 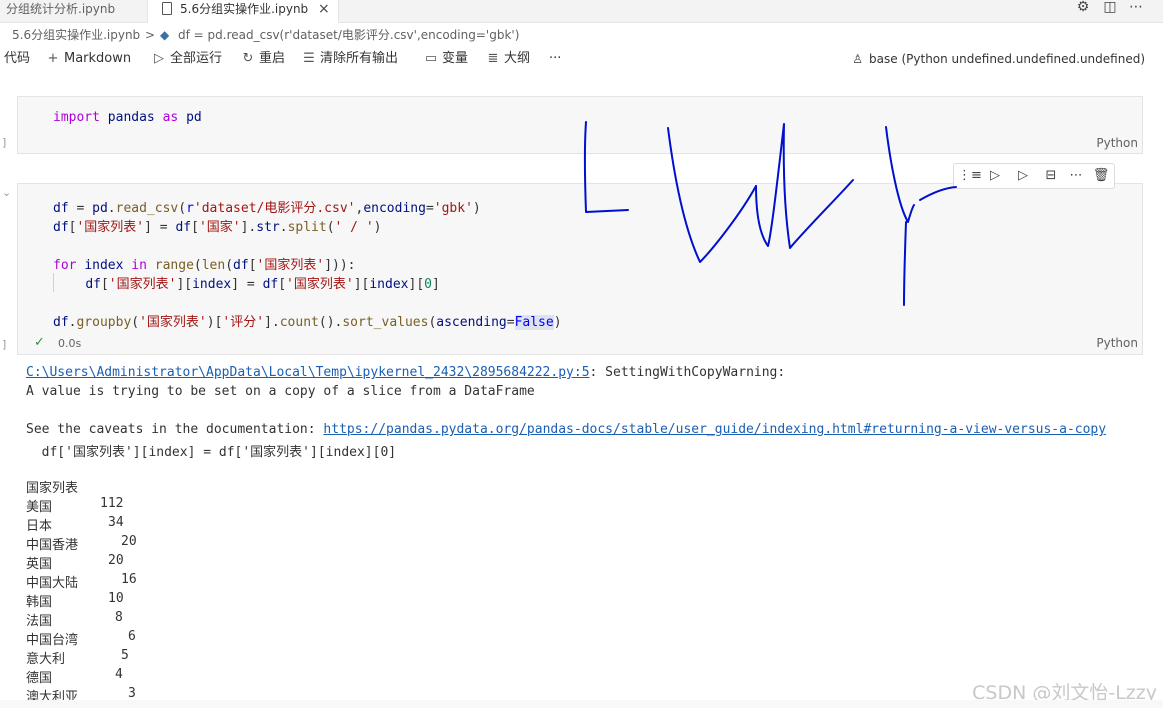 I want to click on handwritten-ink-annotation, so click(x=770, y=213).